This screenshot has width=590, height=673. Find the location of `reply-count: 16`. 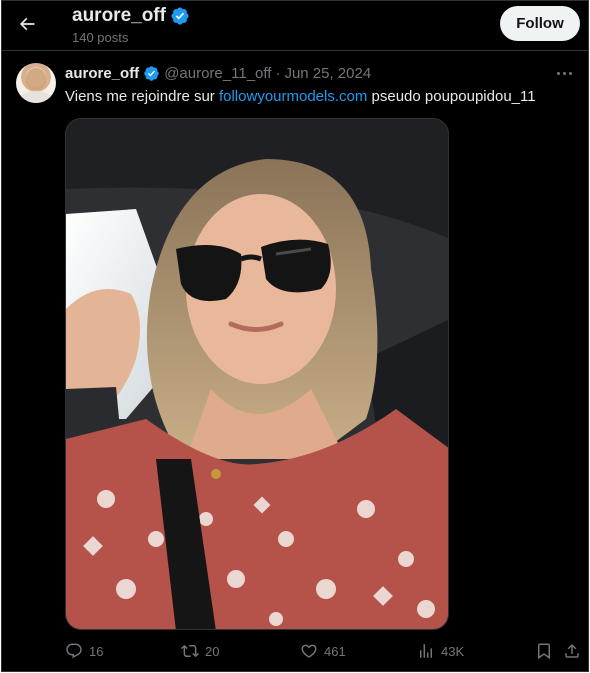

reply-count: 16 is located at coordinates (96, 651).